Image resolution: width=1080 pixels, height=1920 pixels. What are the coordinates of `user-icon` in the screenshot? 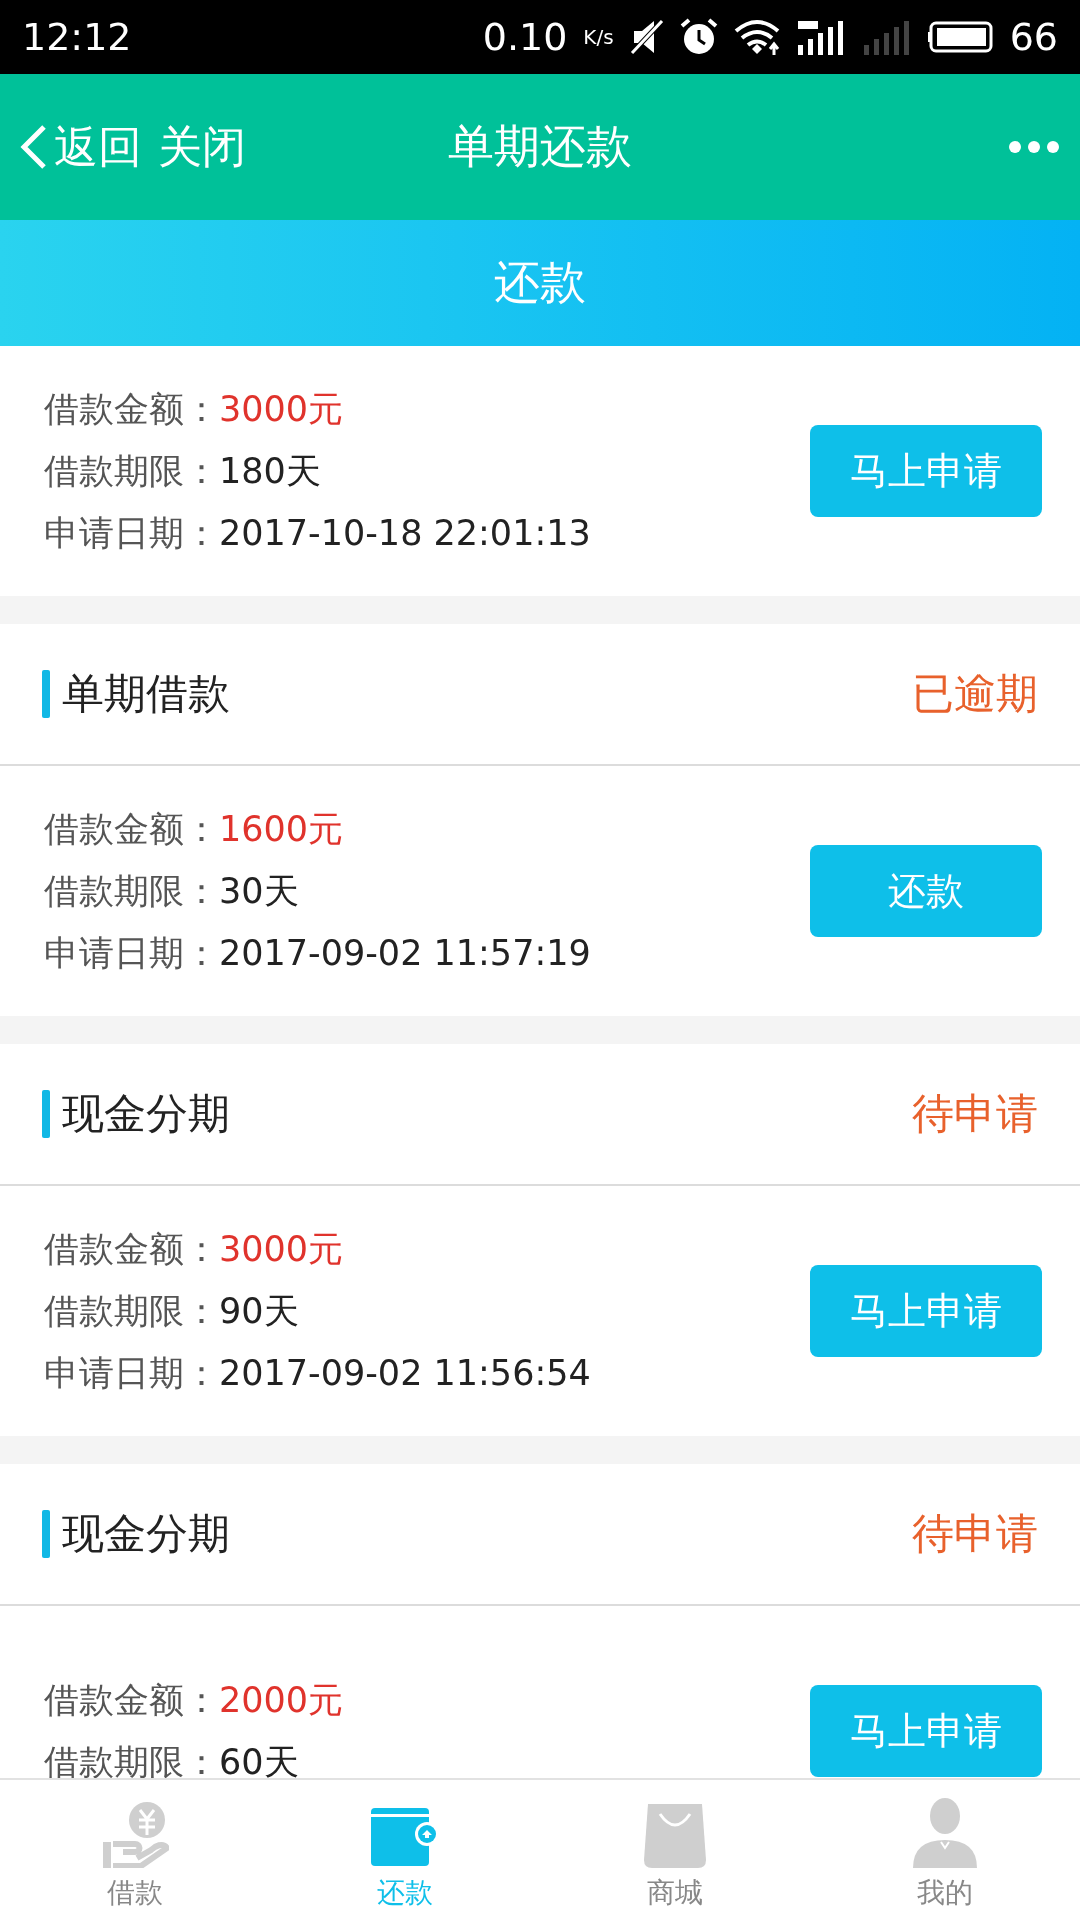 It's located at (945, 1833).